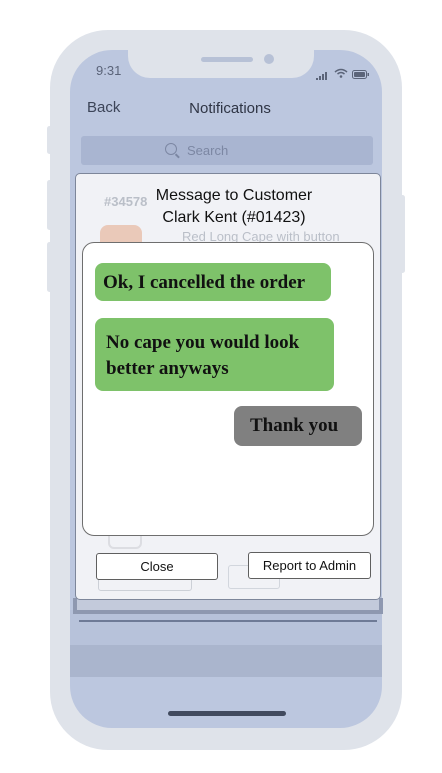 The width and height of the screenshot is (442, 773). I want to click on battery-icon, so click(361, 72).